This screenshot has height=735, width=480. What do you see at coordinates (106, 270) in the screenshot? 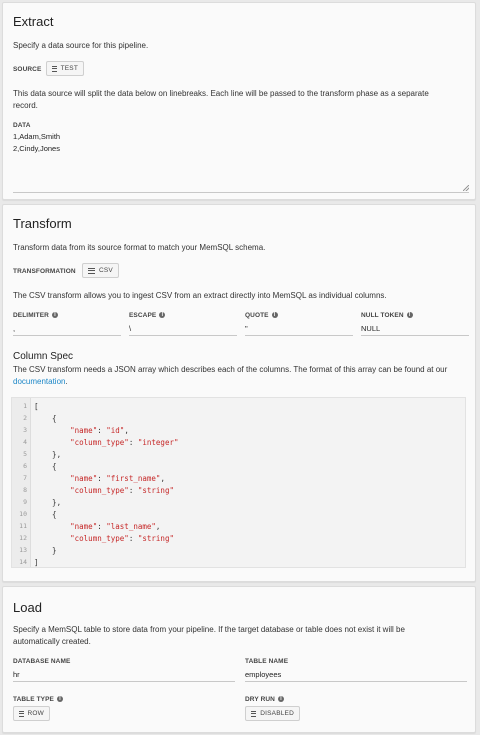
I see `transformation-button-label: CSV` at bounding box center [106, 270].